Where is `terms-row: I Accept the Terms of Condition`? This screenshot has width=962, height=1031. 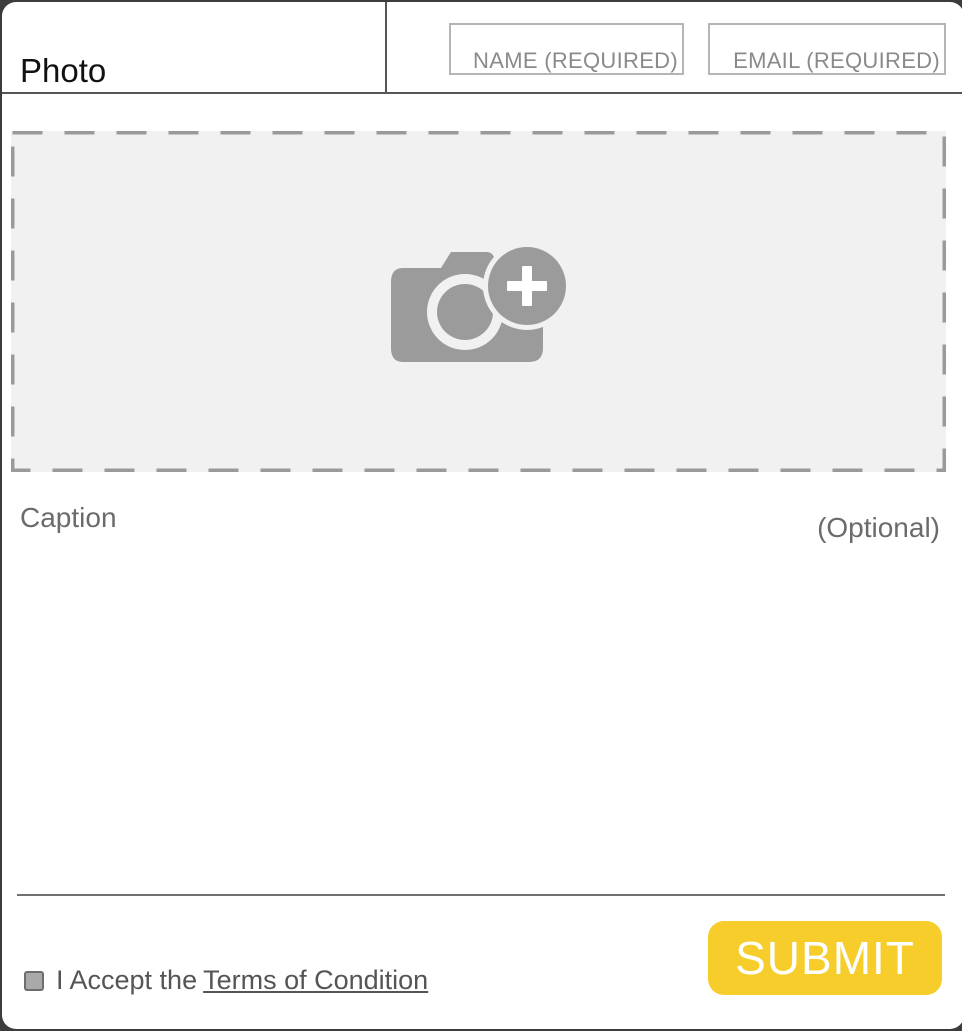
terms-row: I Accept the Terms of Condition is located at coordinates (226, 980).